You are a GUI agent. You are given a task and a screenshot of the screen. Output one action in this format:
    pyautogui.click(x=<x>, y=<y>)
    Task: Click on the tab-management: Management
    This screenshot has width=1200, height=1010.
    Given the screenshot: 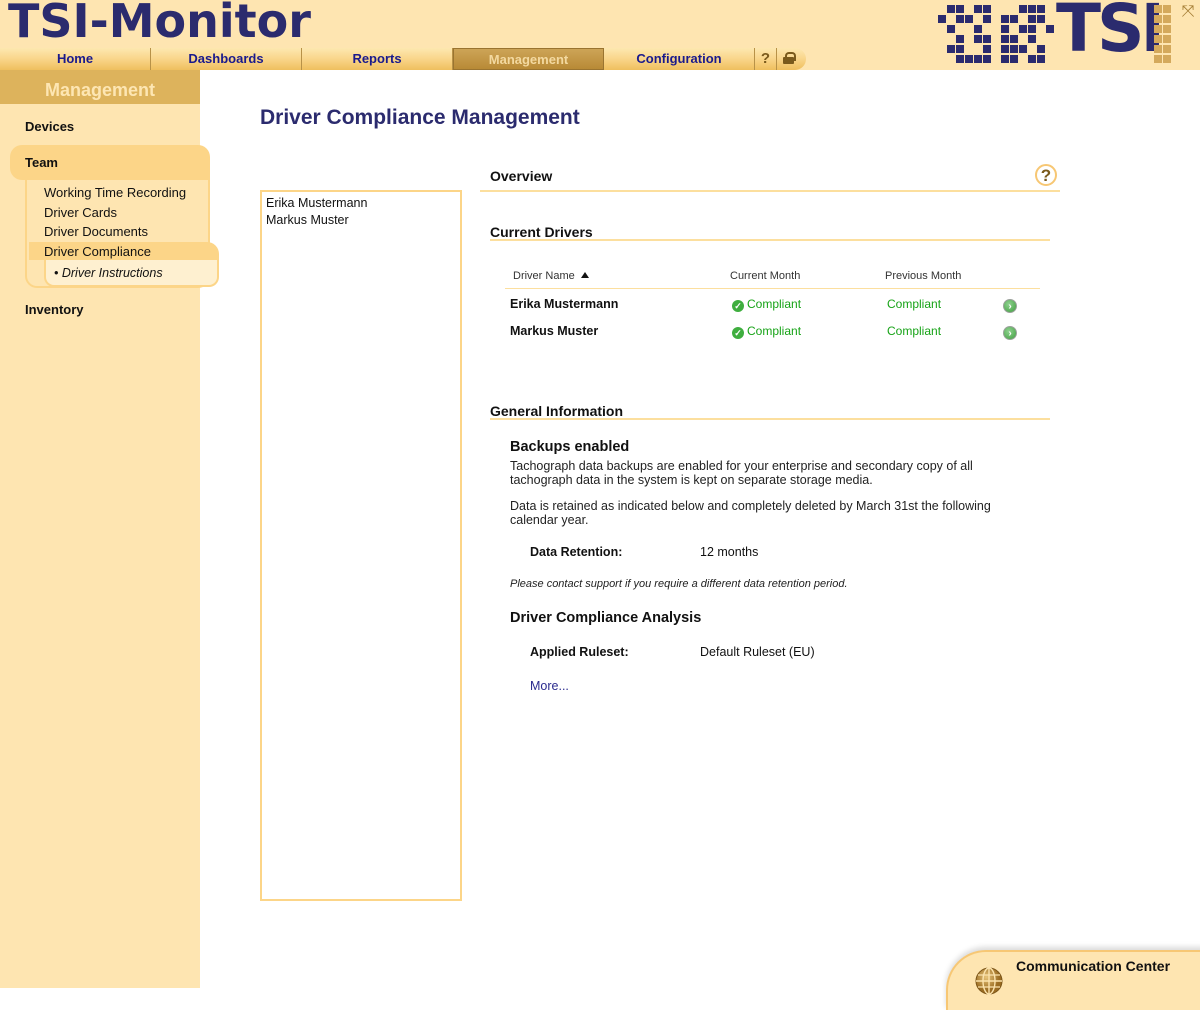 What is the action you would take?
    pyautogui.click(x=528, y=59)
    